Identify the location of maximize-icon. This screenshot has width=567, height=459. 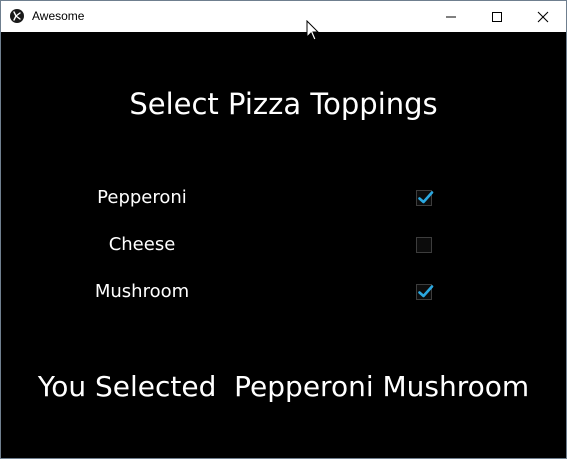
(497, 17).